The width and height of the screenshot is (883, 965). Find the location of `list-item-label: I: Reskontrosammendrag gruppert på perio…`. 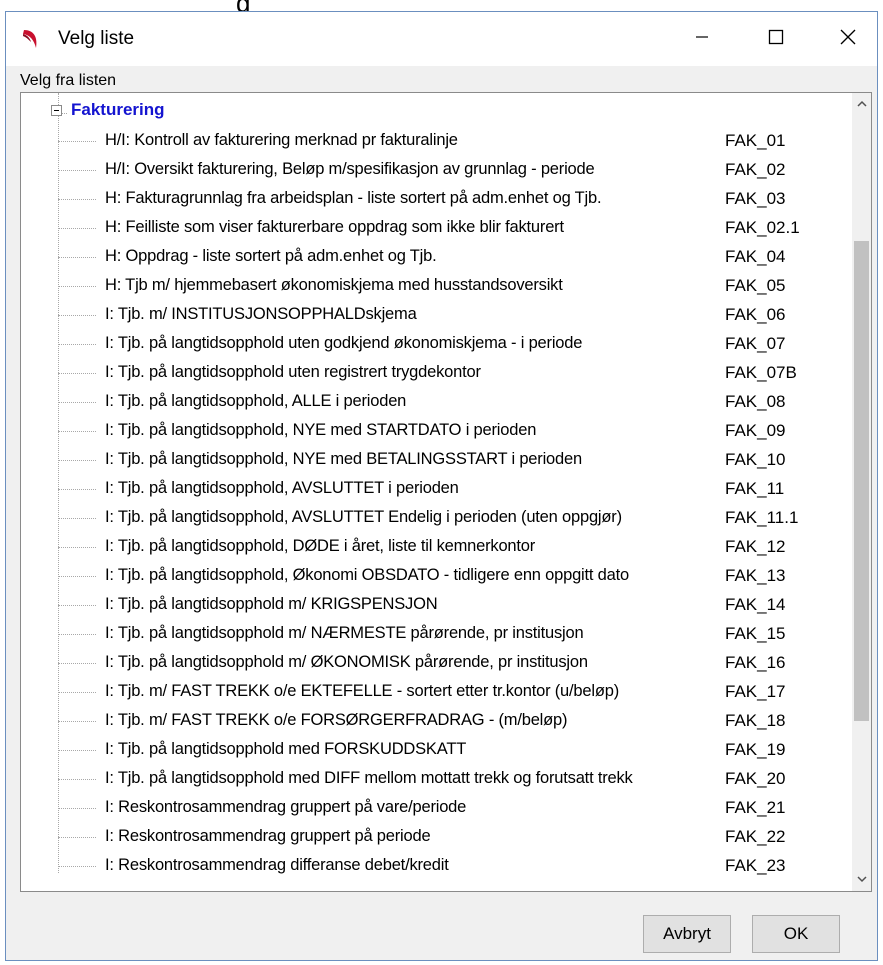

list-item-label: I: Reskontrosammendrag gruppert på perio… is located at coordinates (268, 836).